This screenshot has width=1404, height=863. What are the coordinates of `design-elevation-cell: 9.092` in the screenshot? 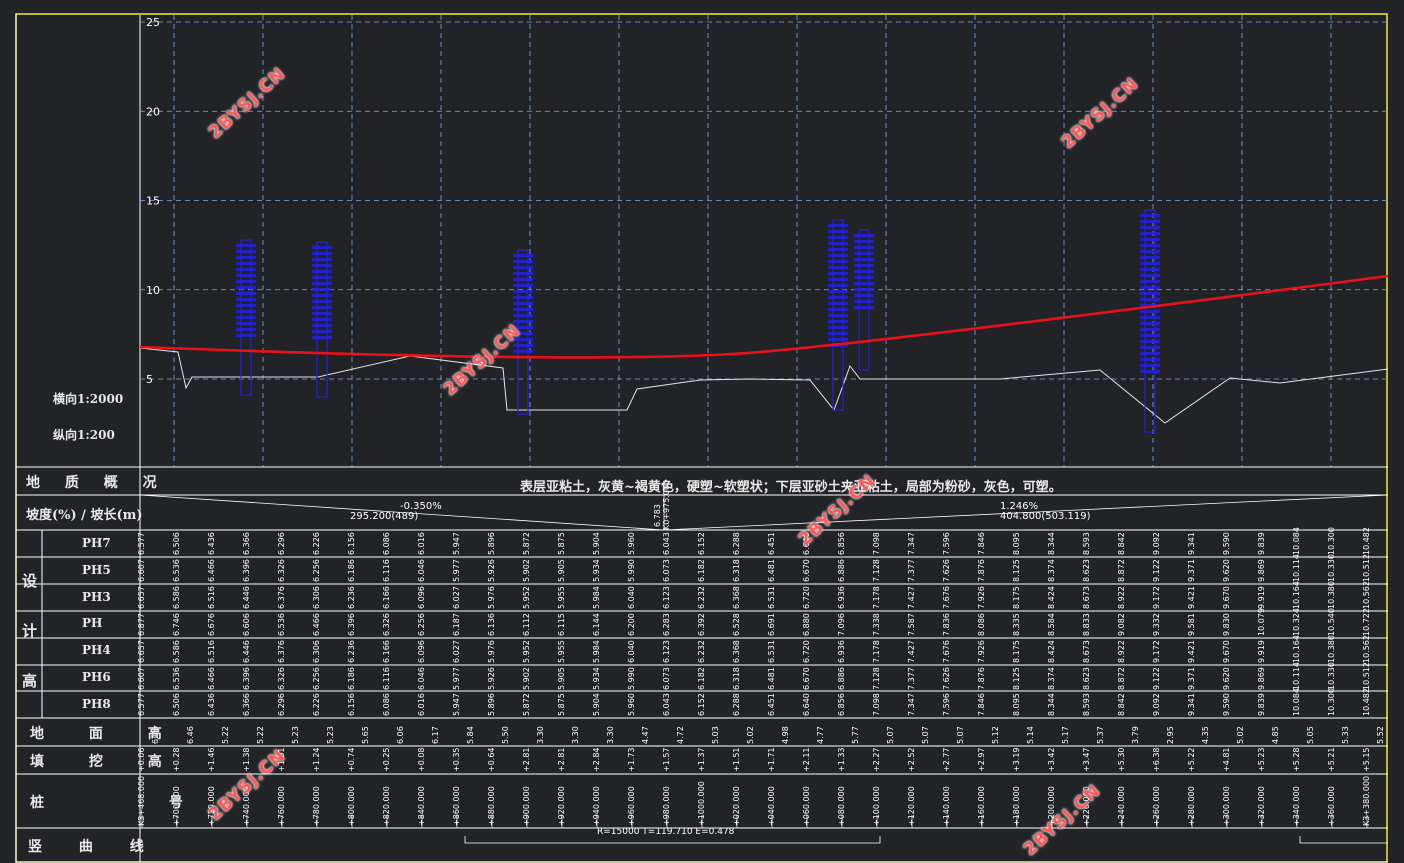 It's located at (1156, 704).